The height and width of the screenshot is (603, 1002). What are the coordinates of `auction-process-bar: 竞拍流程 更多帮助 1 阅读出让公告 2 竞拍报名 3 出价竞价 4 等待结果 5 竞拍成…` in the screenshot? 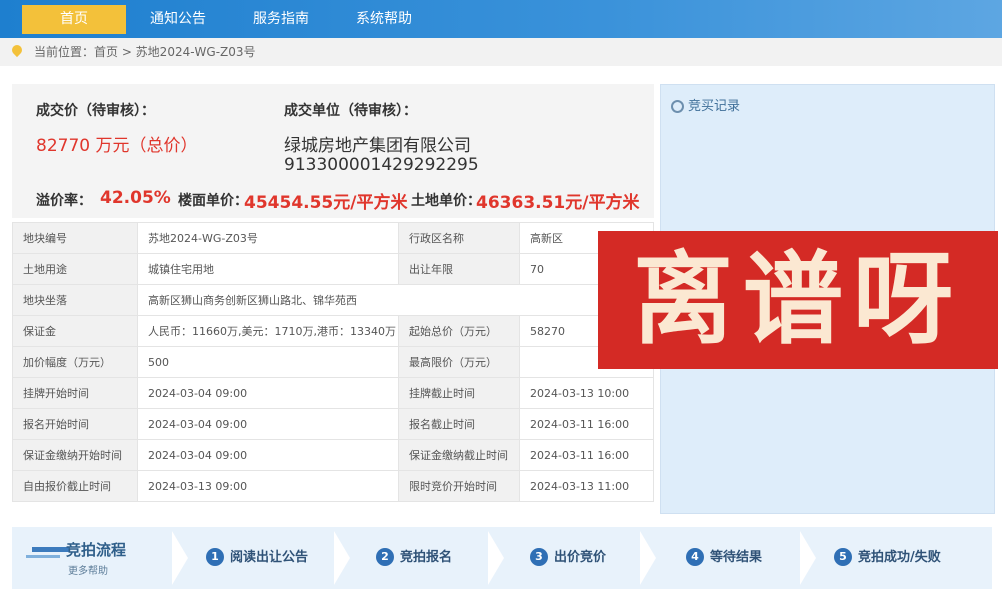 It's located at (502, 558).